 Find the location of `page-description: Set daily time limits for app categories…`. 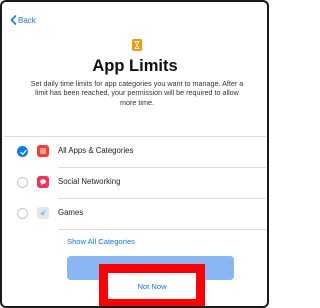

page-description: Set daily time limits for app categories… is located at coordinates (137, 93).